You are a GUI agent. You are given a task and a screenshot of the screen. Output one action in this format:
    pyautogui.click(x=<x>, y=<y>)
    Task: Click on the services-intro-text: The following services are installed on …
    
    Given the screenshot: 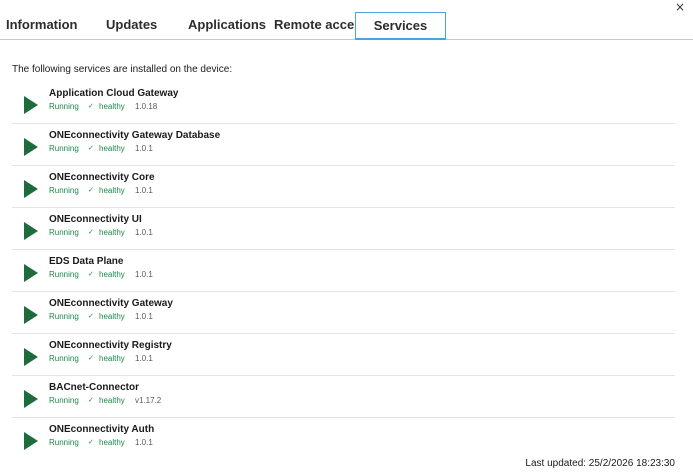 What is the action you would take?
    pyautogui.click(x=122, y=69)
    